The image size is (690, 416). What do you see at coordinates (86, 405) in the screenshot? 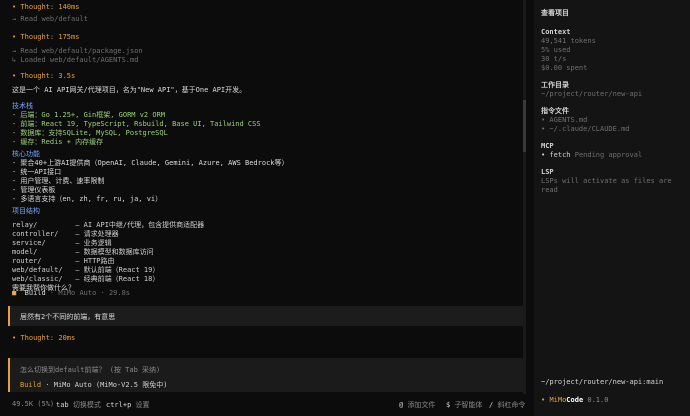
I see `tab-shortcut-label: 切换模式` at bounding box center [86, 405].